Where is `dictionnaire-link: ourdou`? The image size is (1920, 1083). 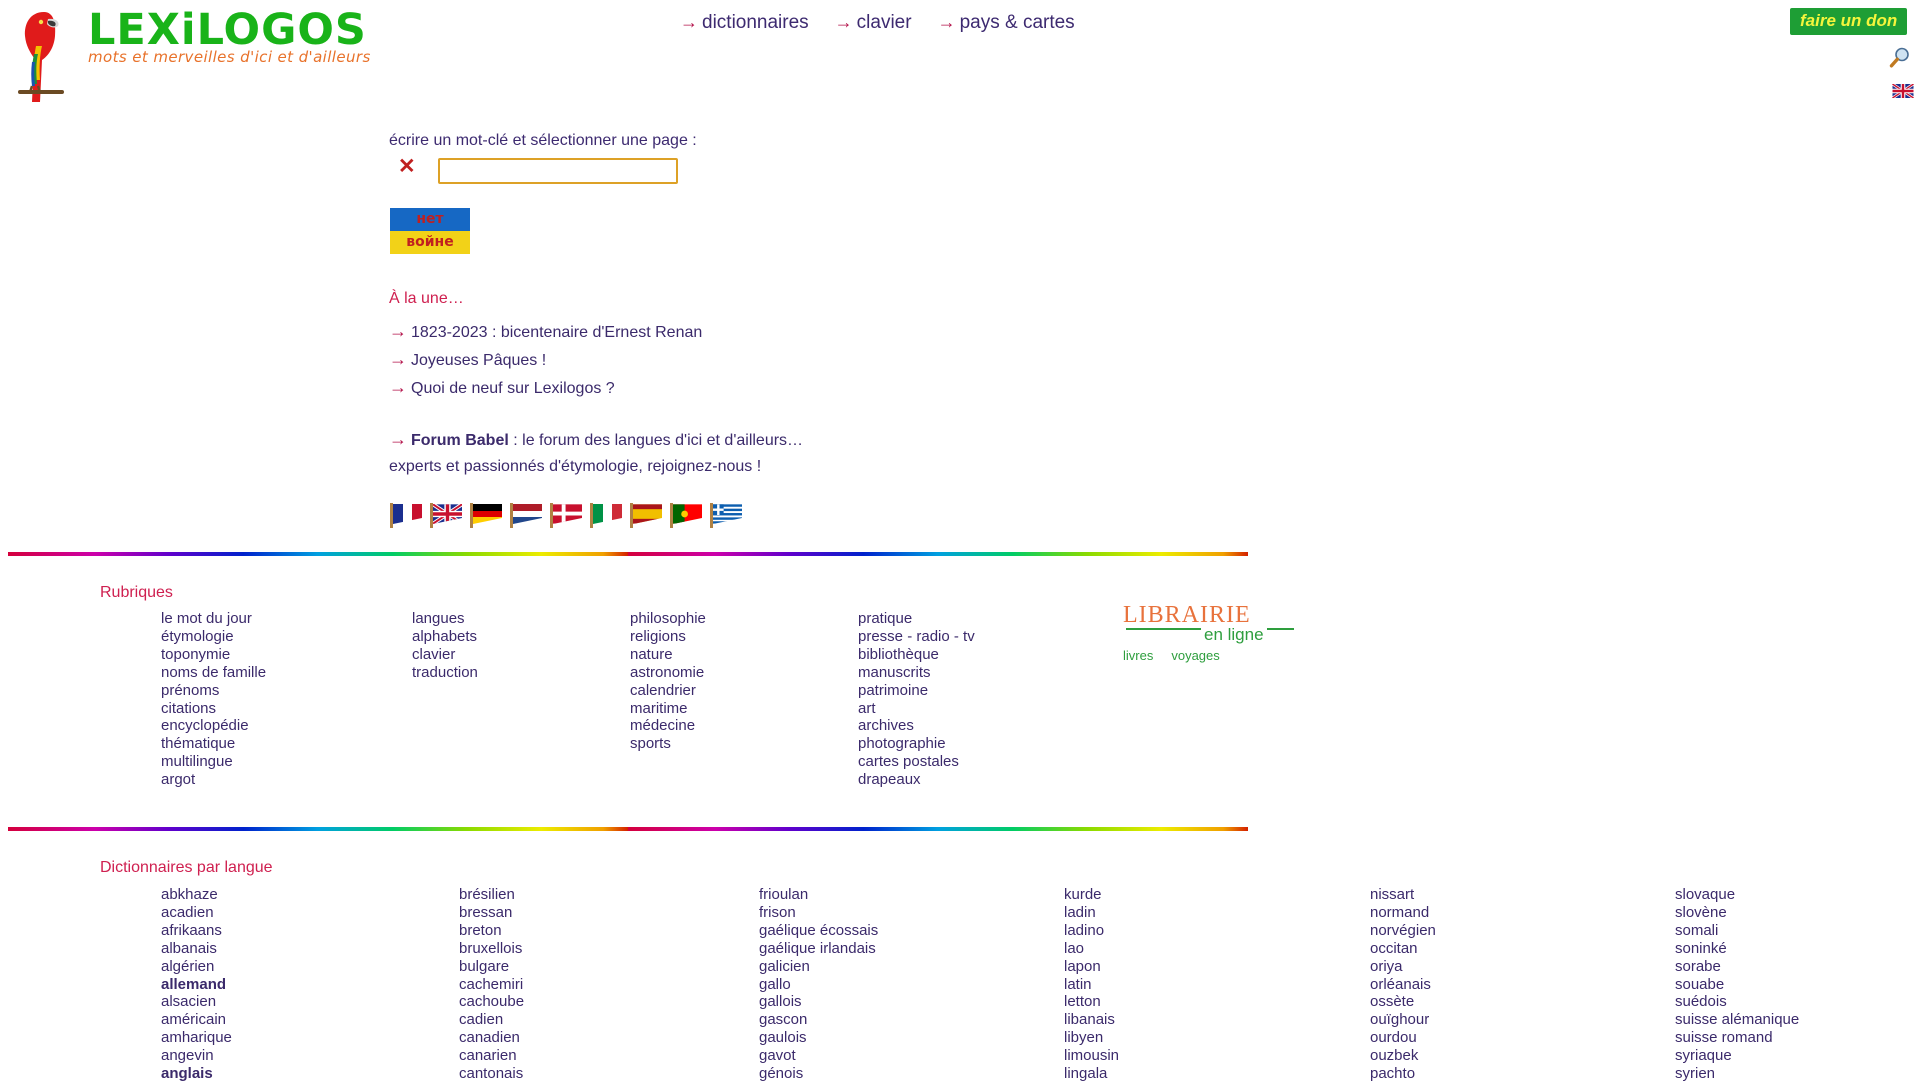 dictionnaire-link: ourdou is located at coordinates (1403, 1038).